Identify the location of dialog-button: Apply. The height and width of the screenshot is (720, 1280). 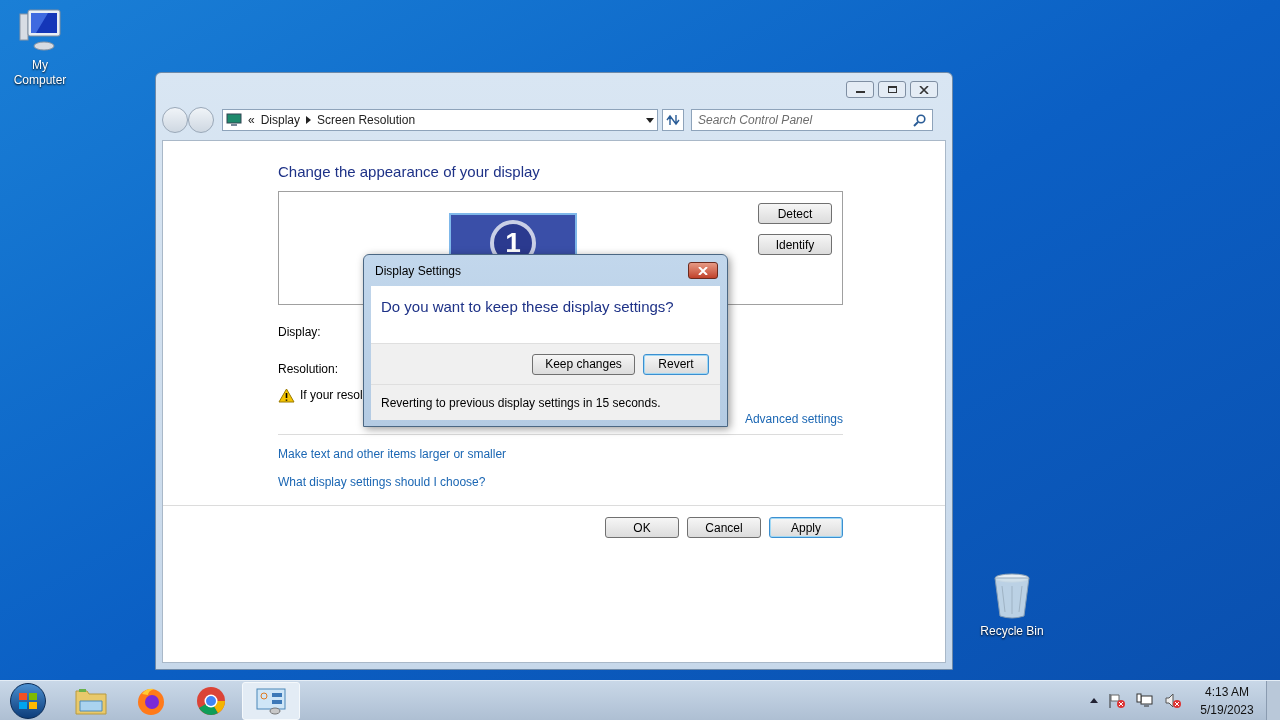
(806, 527).